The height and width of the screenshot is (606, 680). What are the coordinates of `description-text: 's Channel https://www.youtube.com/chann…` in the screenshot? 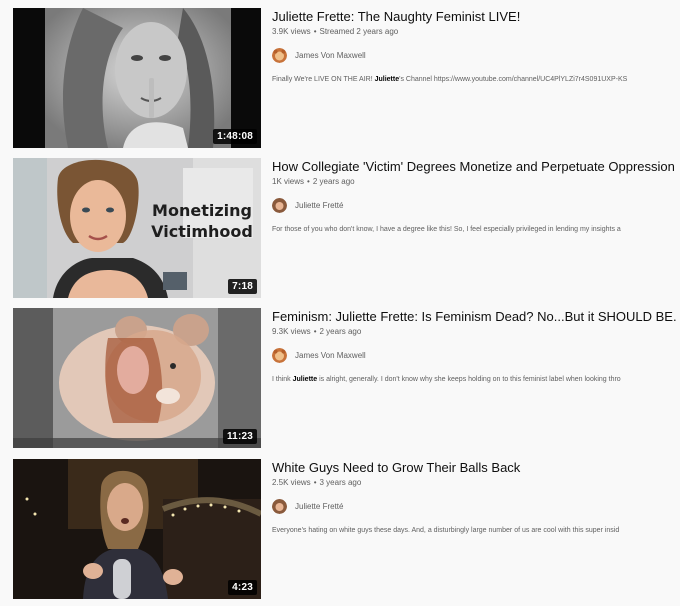 It's located at (513, 79).